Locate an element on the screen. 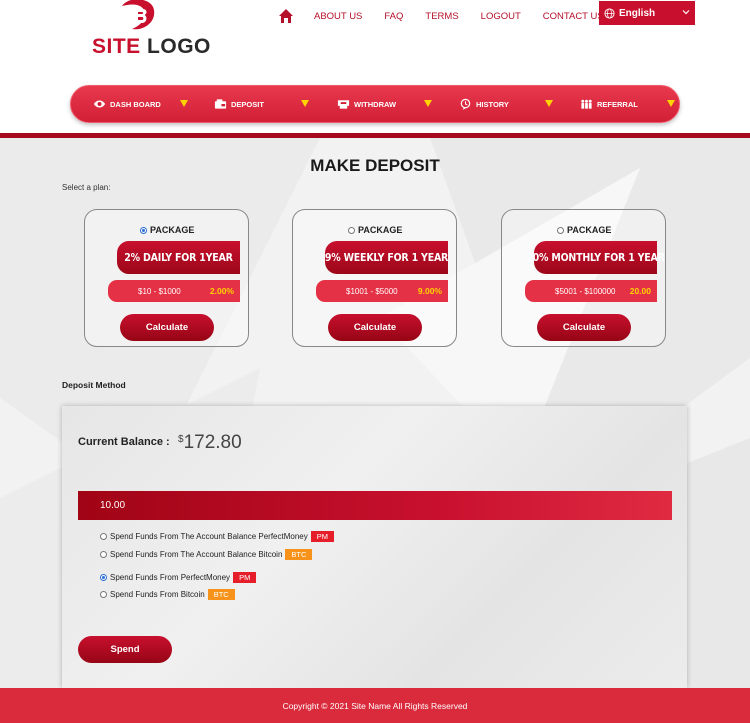 This screenshot has width=750, height=723. select-plan-label: Select a plan: is located at coordinates (86, 187).